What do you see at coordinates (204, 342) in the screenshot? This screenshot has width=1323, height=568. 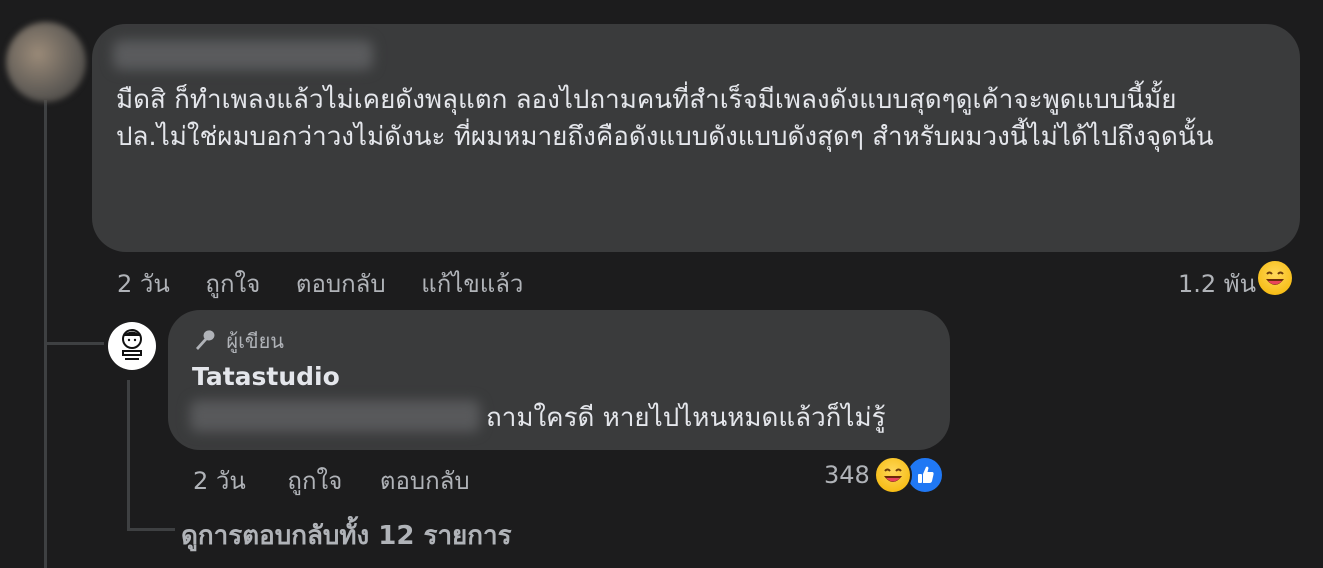 I see `microphone-icon` at bounding box center [204, 342].